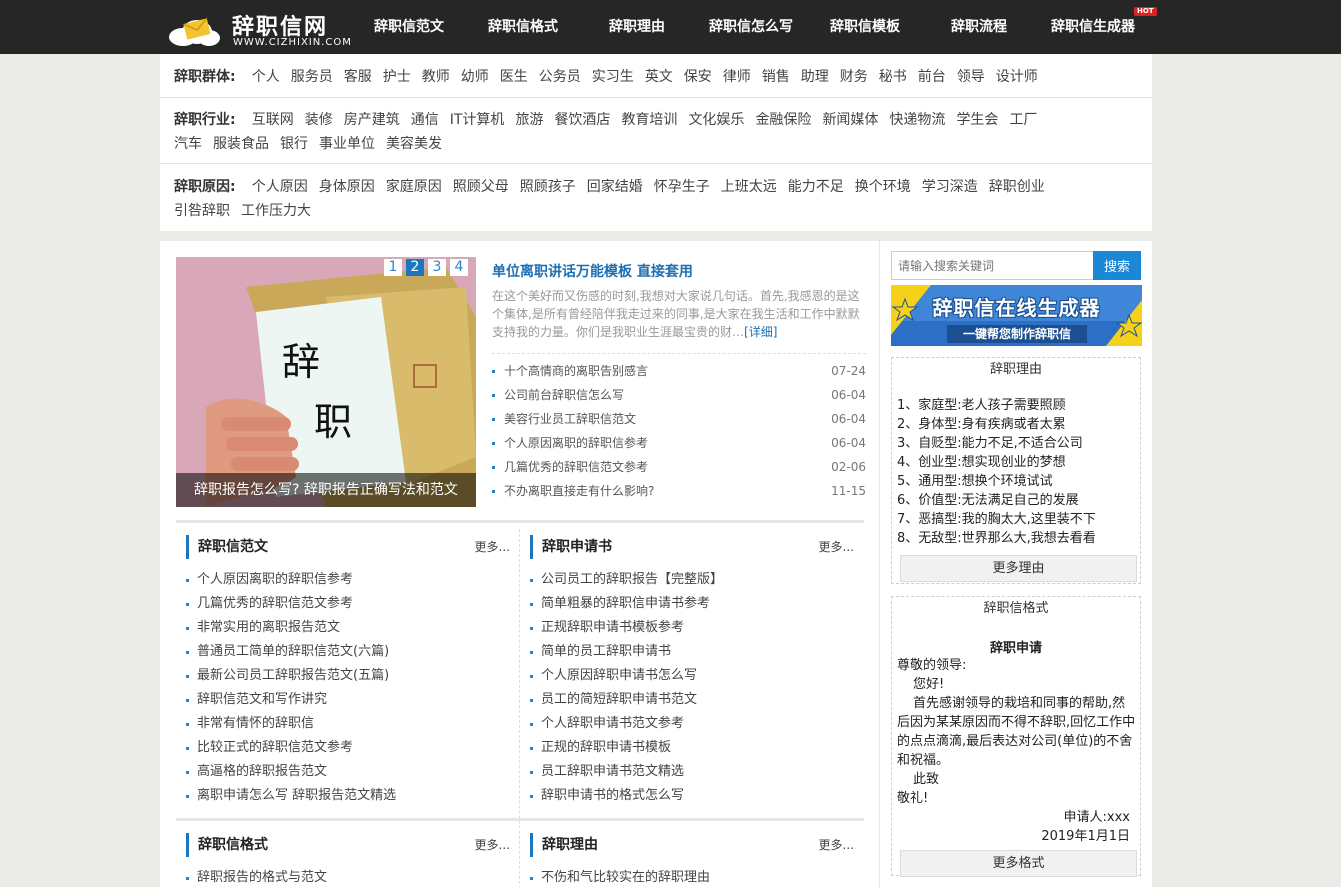  What do you see at coordinates (326, 490) in the screenshot?
I see `slide-caption: 辞职报告怎么写? 辞职报告正确写法和范文` at bounding box center [326, 490].